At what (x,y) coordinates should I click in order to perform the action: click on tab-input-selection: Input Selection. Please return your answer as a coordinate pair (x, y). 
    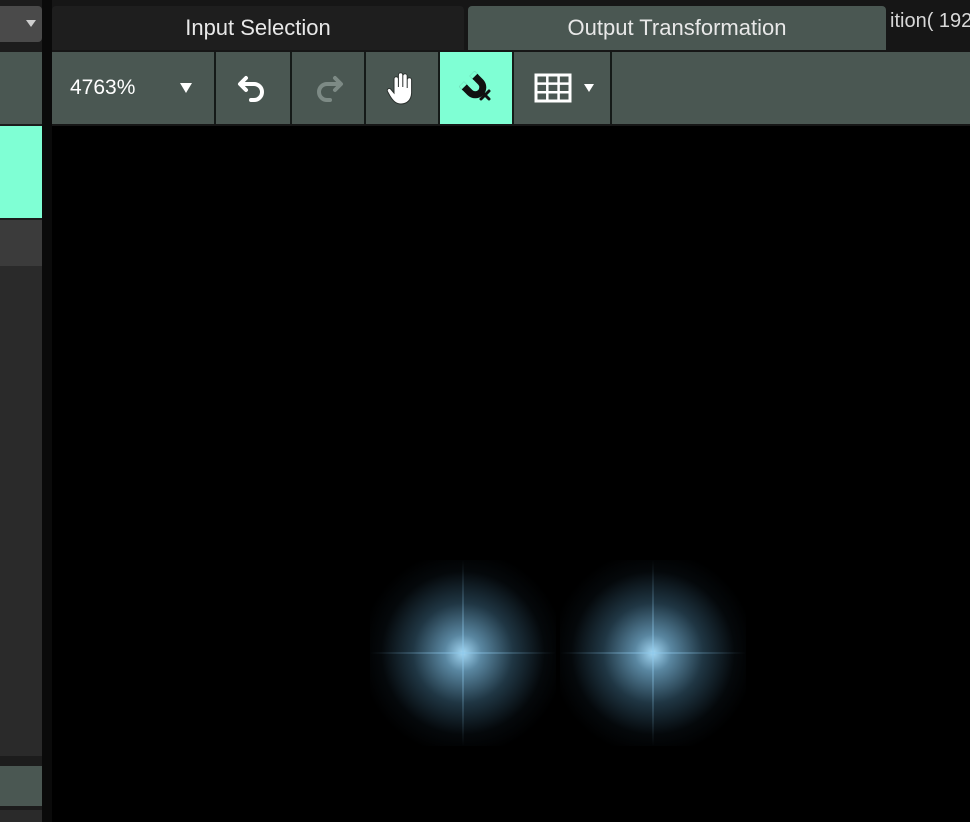
    Looking at the image, I should click on (258, 28).